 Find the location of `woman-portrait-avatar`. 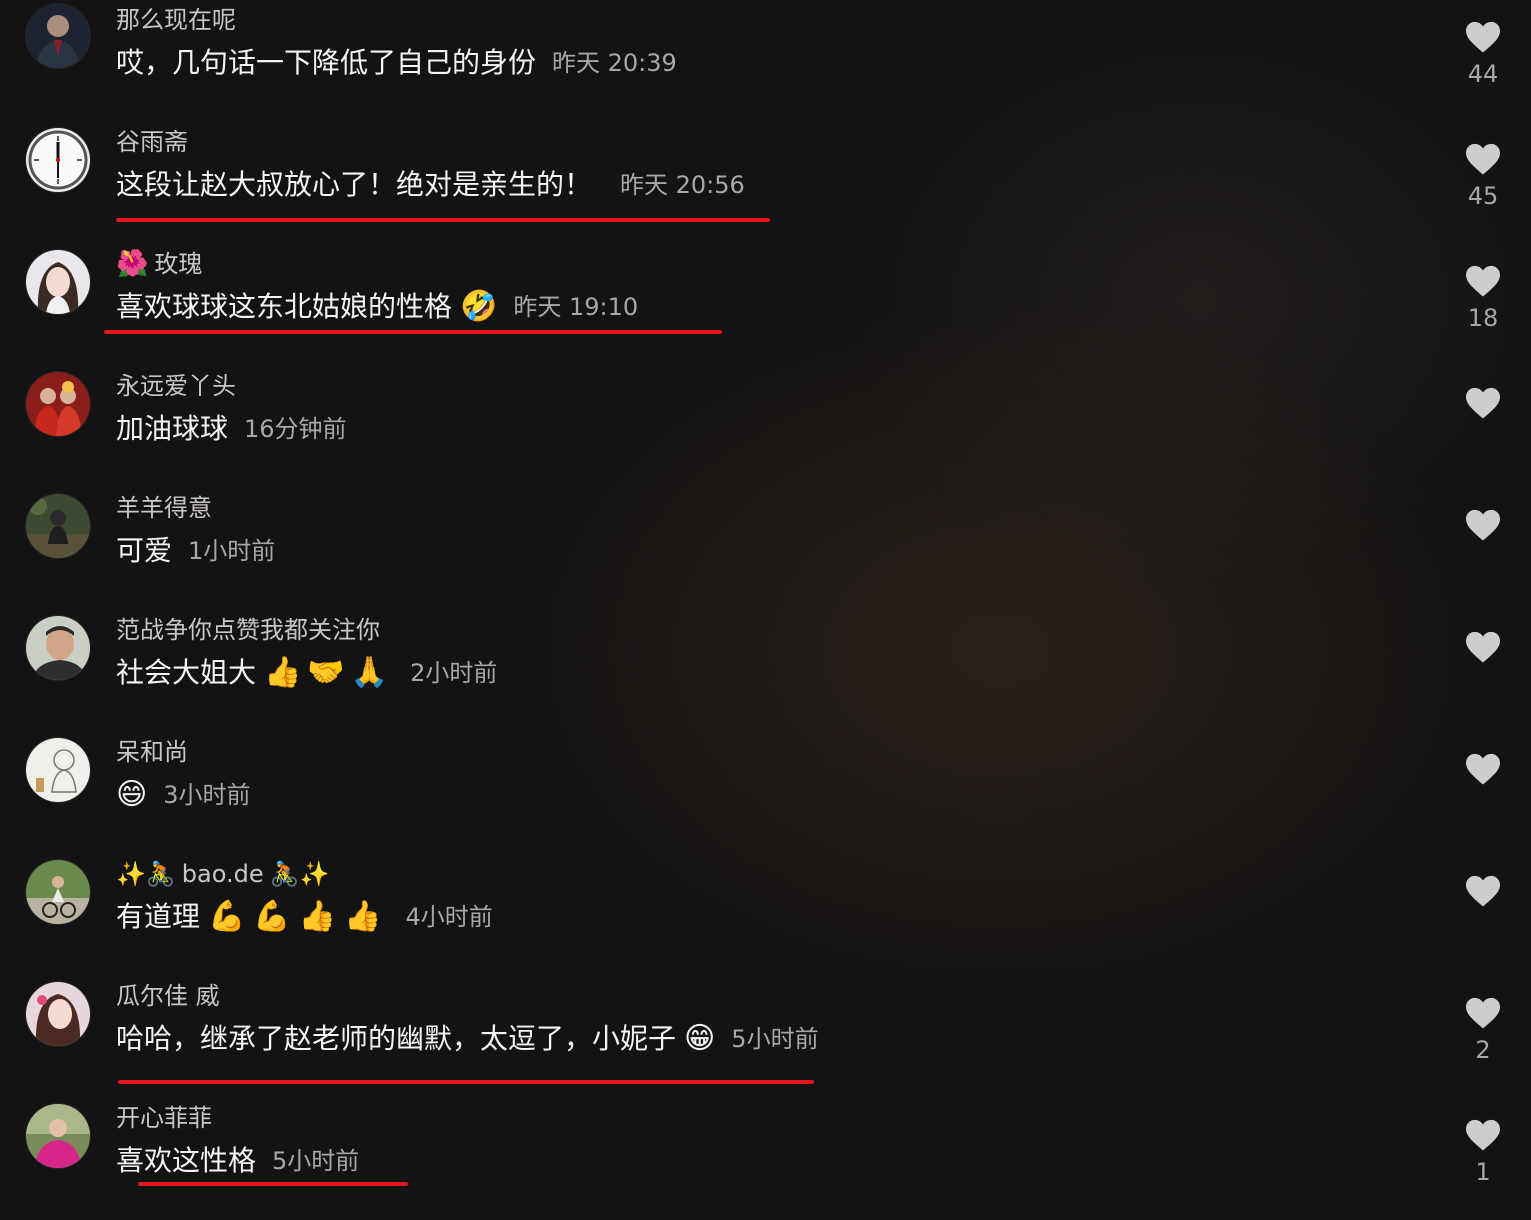

woman-portrait-avatar is located at coordinates (58, 282).